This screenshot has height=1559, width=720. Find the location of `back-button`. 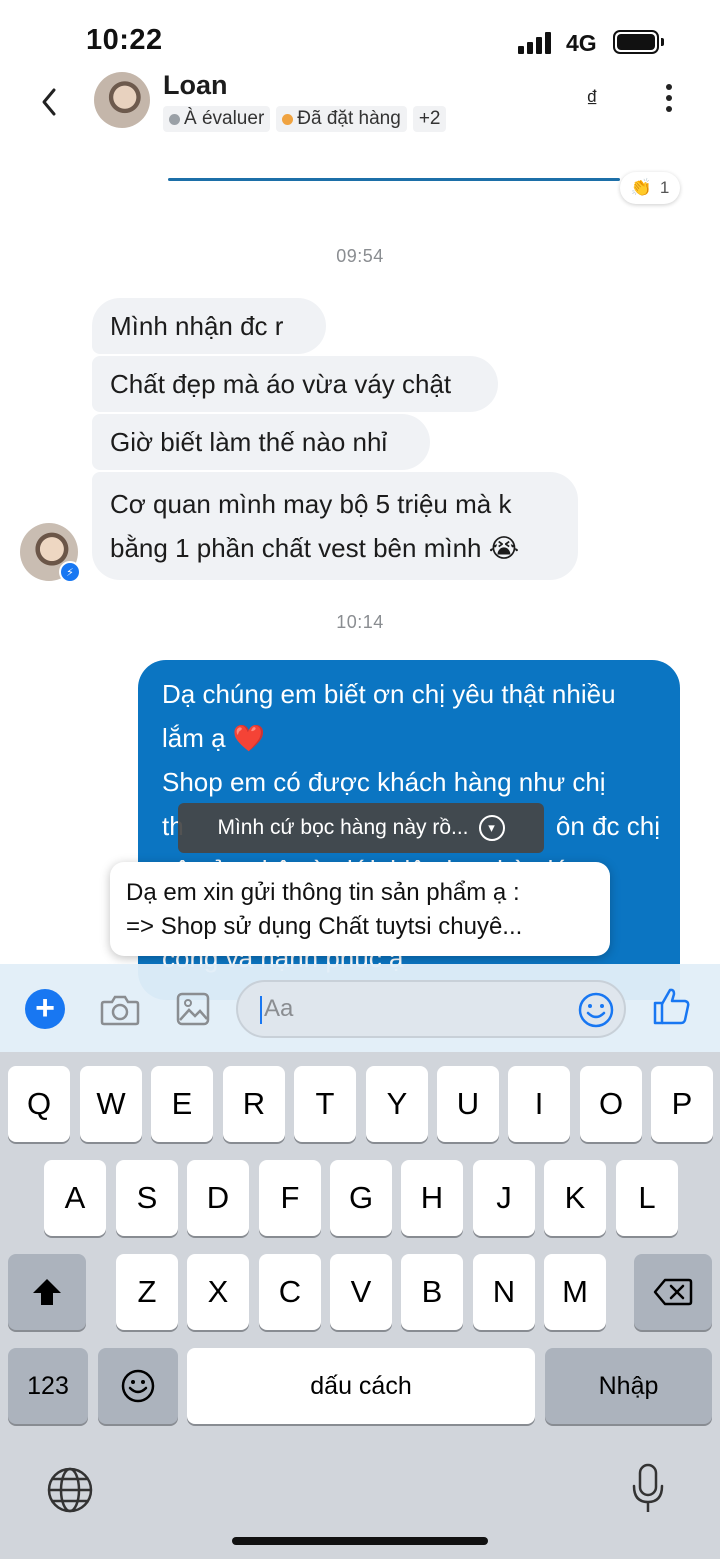

back-button is located at coordinates (50, 102).